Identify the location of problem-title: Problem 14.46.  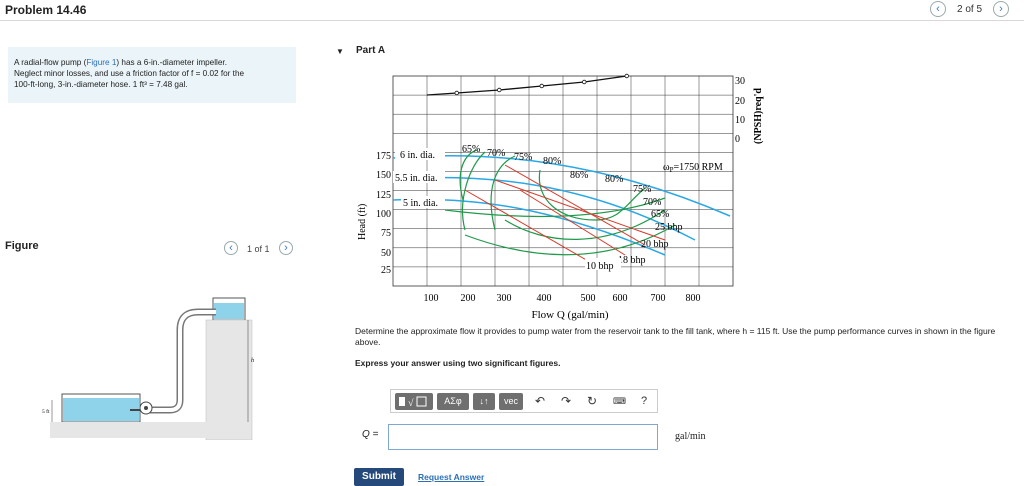
(46, 10).